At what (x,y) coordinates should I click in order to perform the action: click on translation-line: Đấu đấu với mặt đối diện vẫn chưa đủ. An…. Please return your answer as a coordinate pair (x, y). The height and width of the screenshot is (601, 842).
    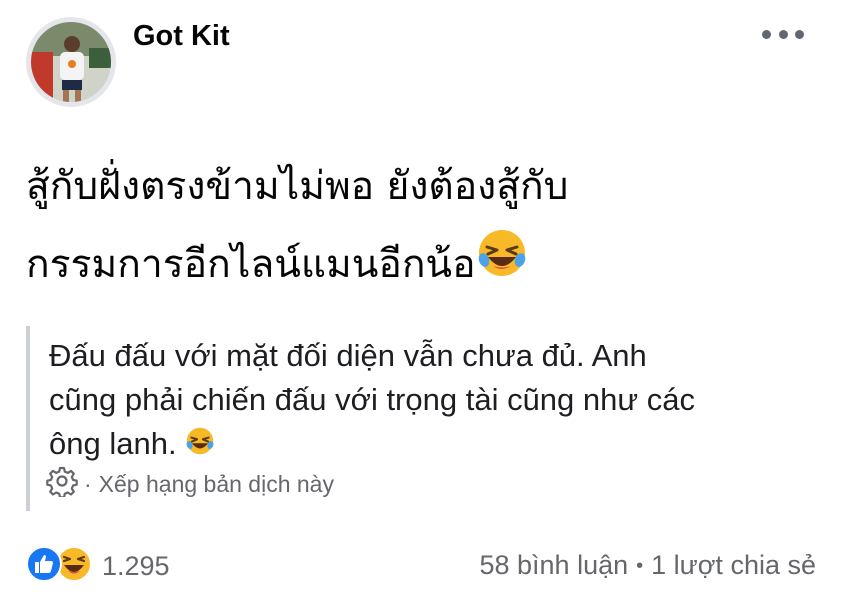
    Looking at the image, I should click on (348, 355).